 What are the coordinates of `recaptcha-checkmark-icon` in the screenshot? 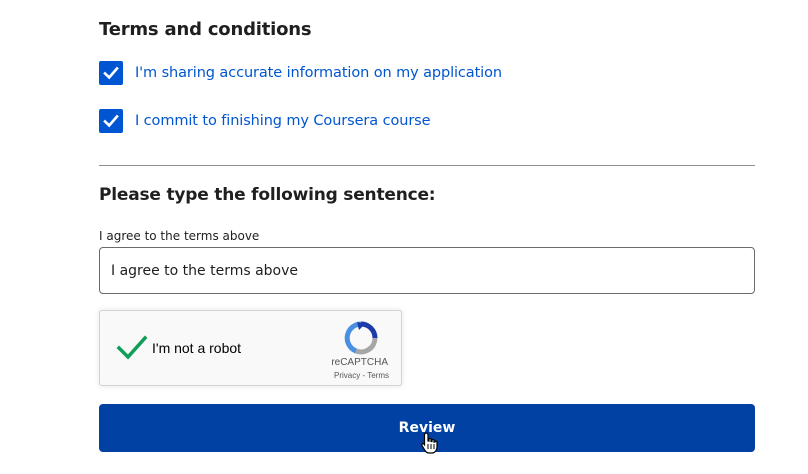 It's located at (132, 348).